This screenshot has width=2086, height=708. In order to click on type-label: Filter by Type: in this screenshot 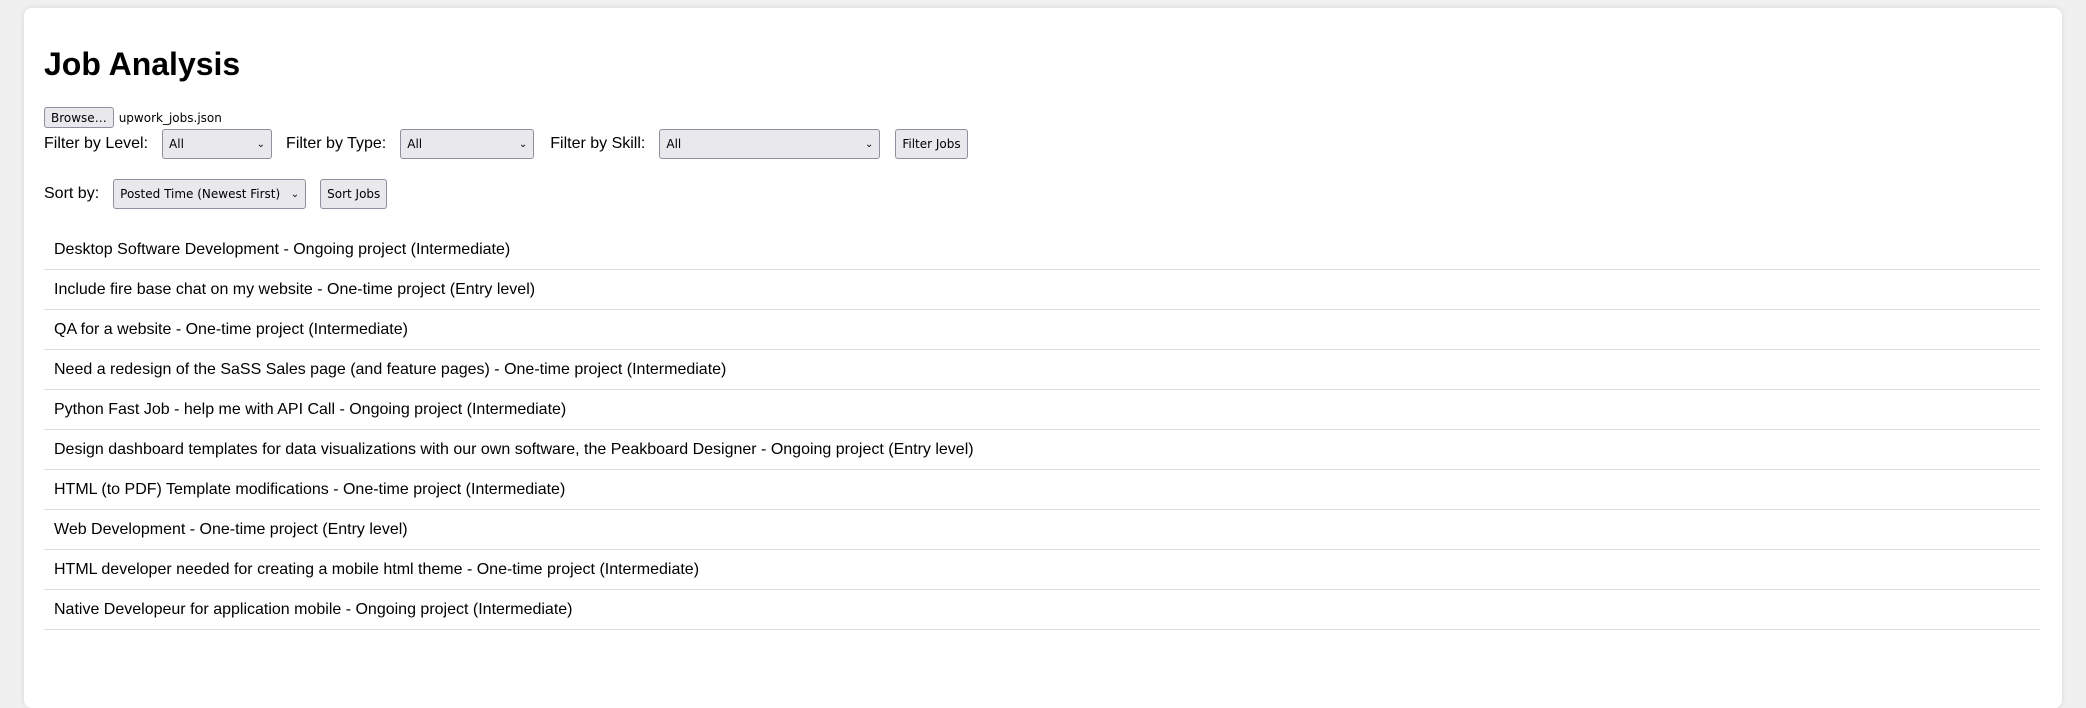, I will do `click(336, 143)`.